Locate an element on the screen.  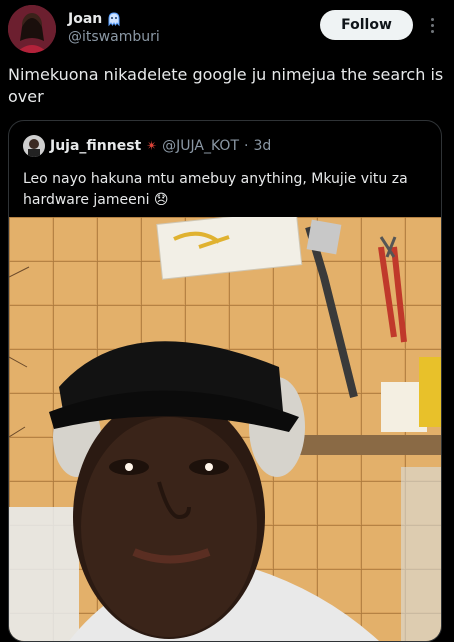
red-starburst-icon: ✴ is located at coordinates (152, 146).